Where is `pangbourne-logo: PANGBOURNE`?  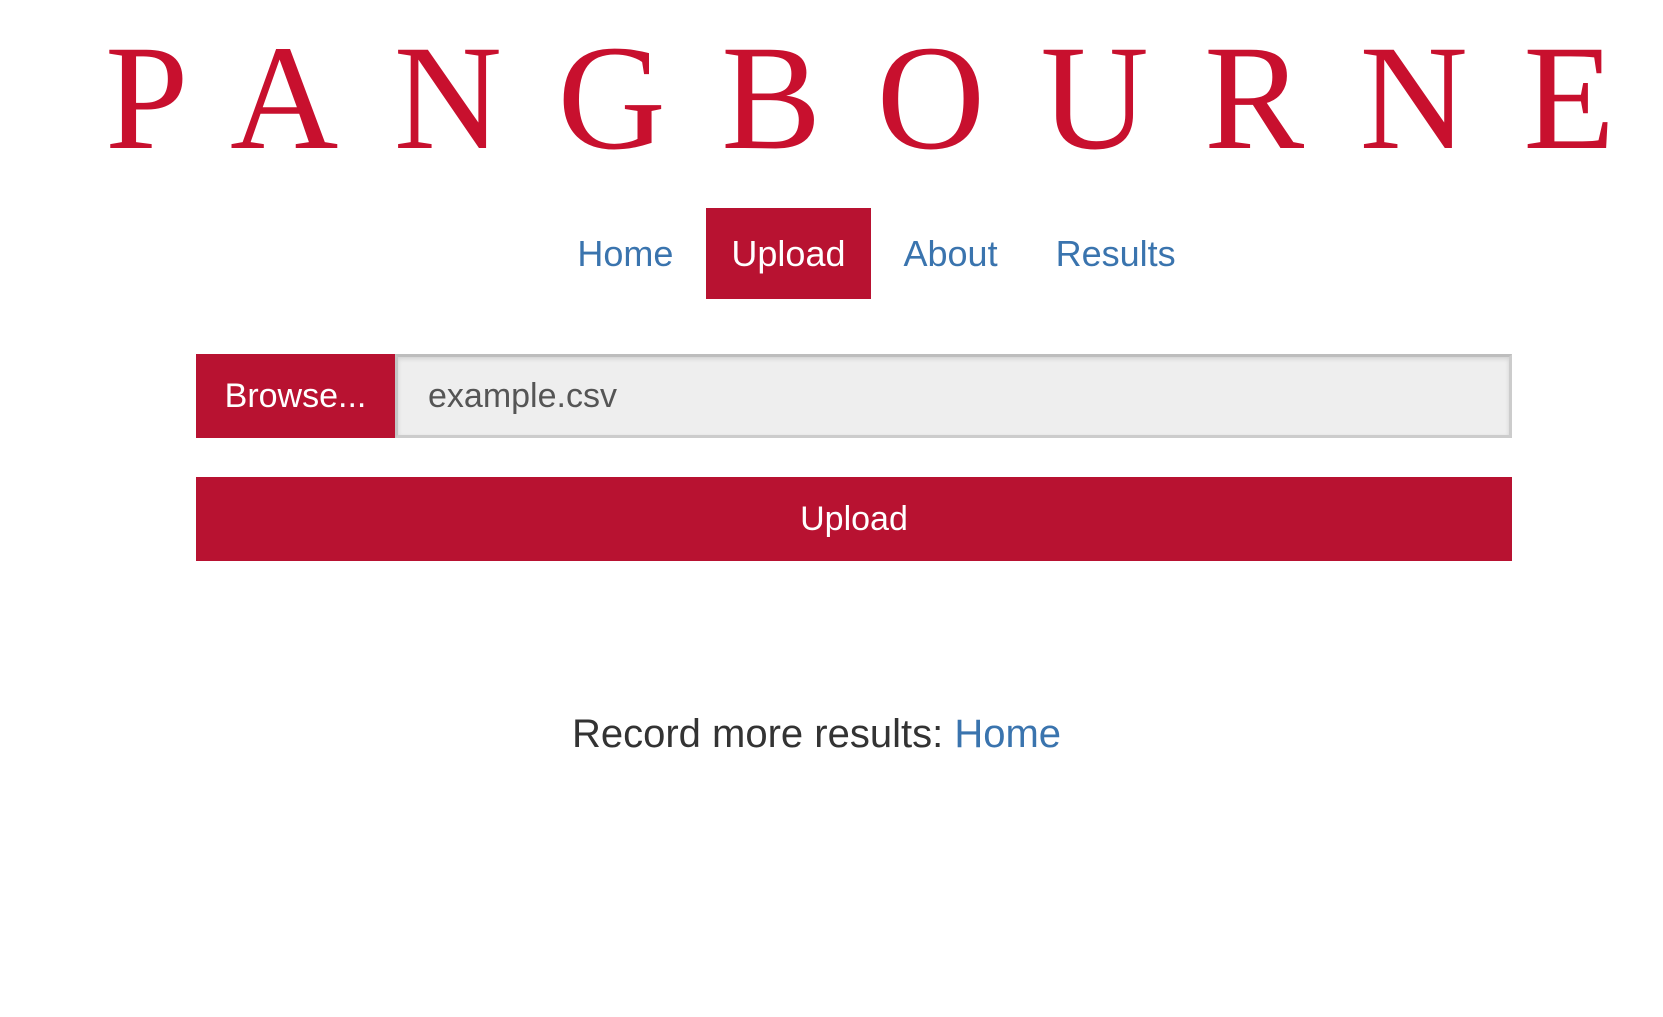
pangbourne-logo: PANGBOURNE is located at coordinates (831, 98).